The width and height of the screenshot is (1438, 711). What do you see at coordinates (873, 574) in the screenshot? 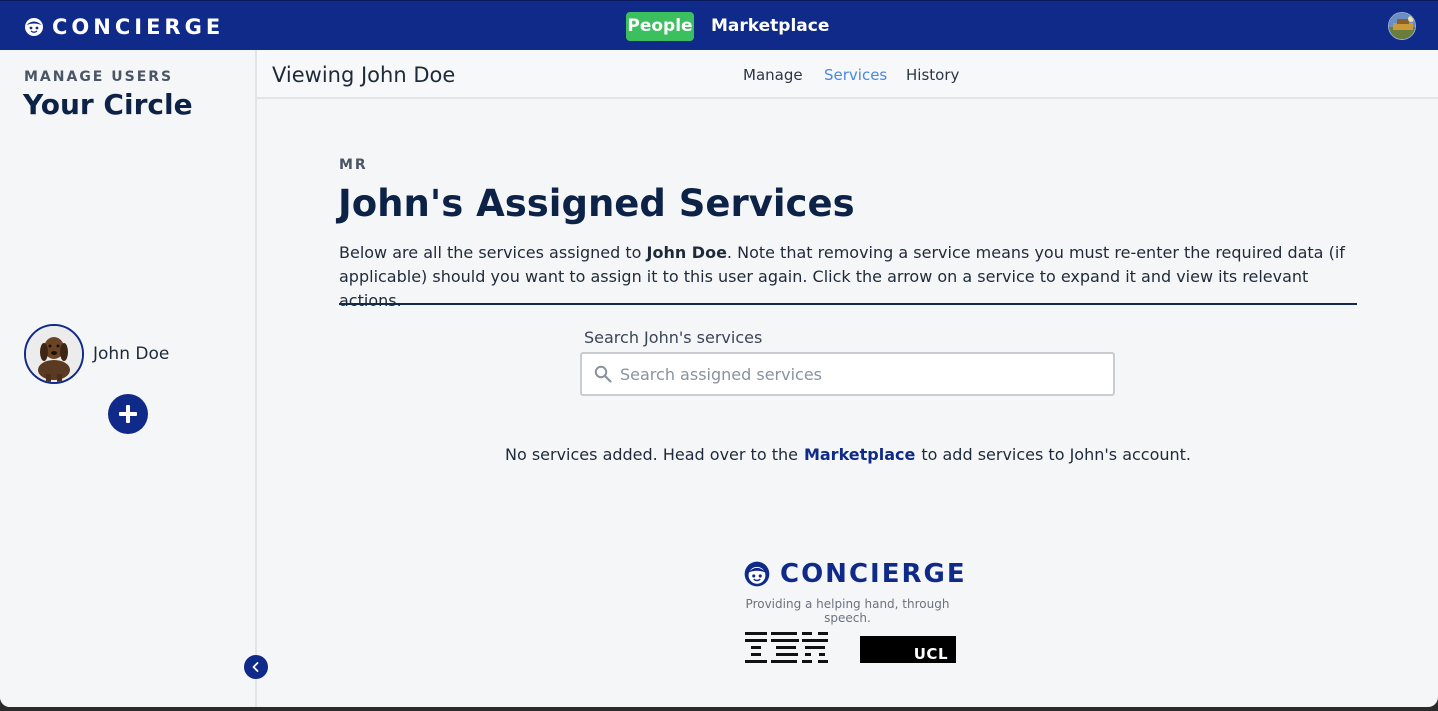
I see `footer-brand-name: CONCIERGE` at bounding box center [873, 574].